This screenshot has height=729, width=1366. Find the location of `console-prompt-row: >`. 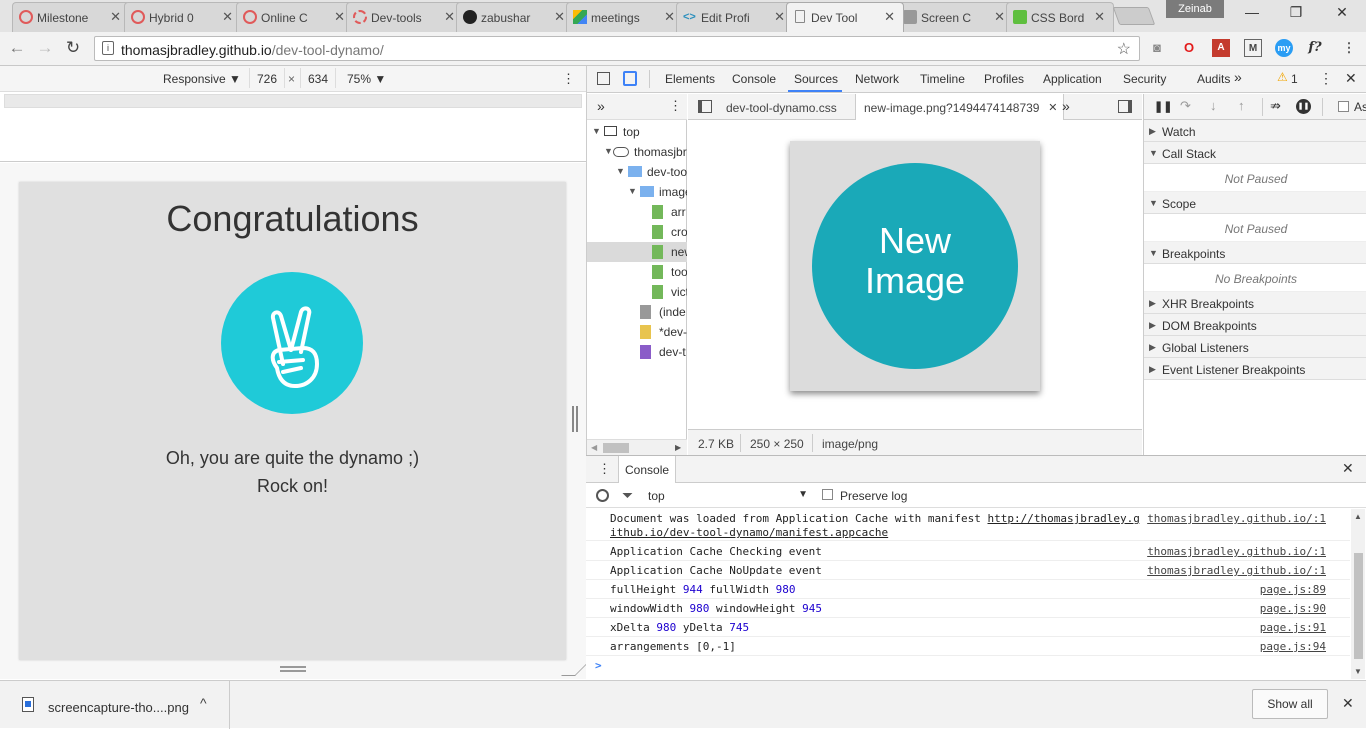

console-prompt-row: > is located at coordinates (968, 665).